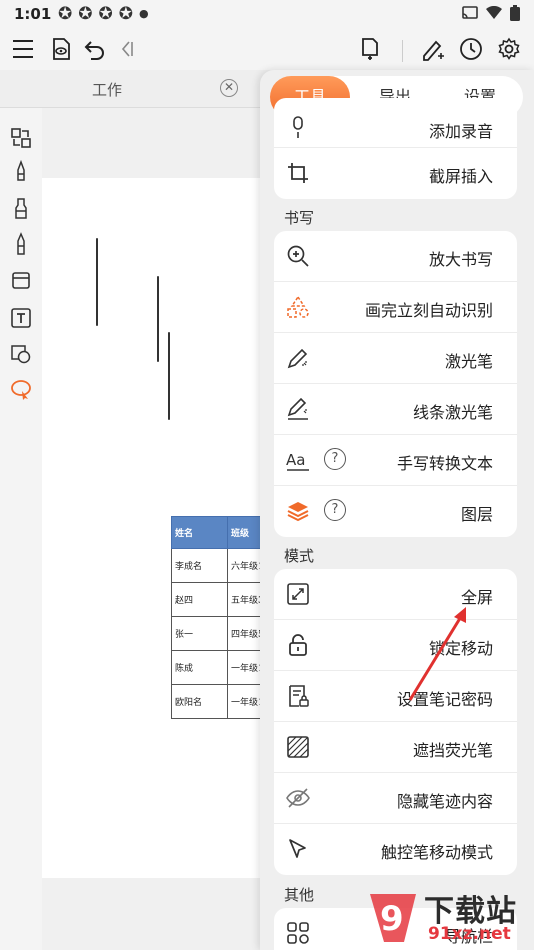 This screenshot has height=950, width=534. I want to click on menu-item-label: 激光笔, so click(468, 361).